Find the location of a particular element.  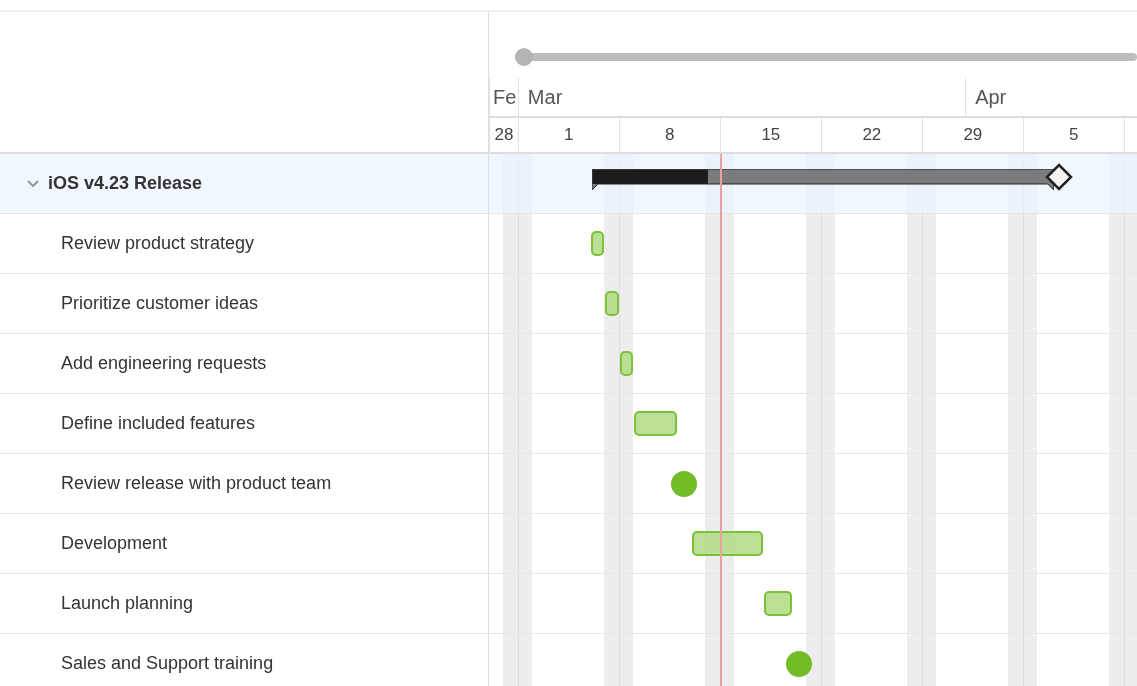

task-name: Add engineering requests is located at coordinates (163, 363).